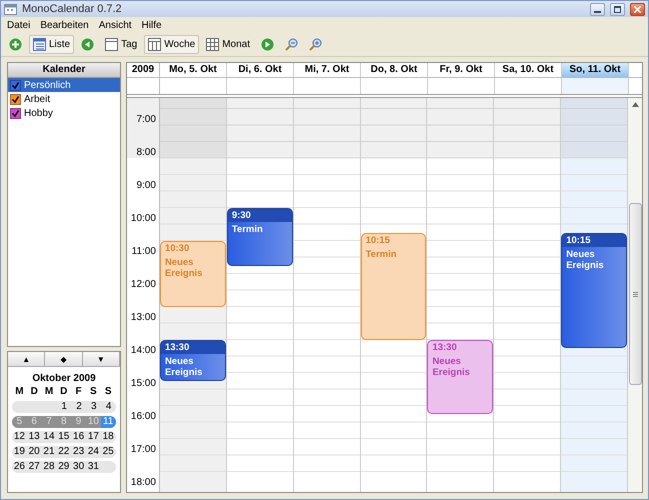  What do you see at coordinates (72, 9) in the screenshot?
I see `window-title: MonoCalendar 0.7.2` at bounding box center [72, 9].